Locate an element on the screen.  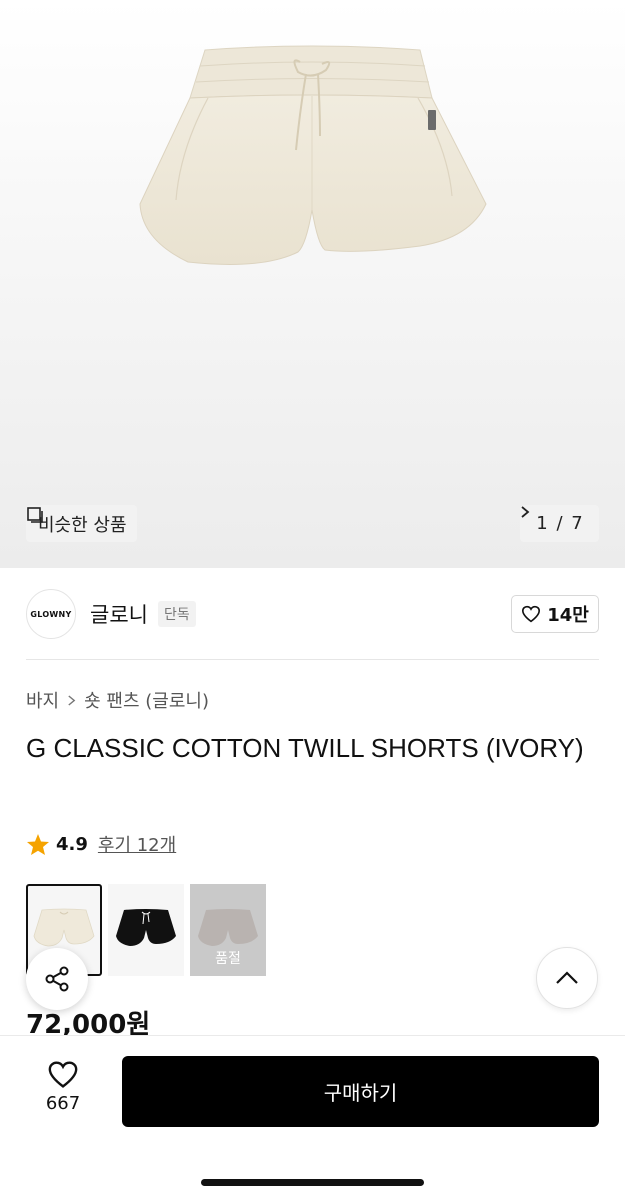
rating-row: 4.9 후기 12개 is located at coordinates (101, 844).